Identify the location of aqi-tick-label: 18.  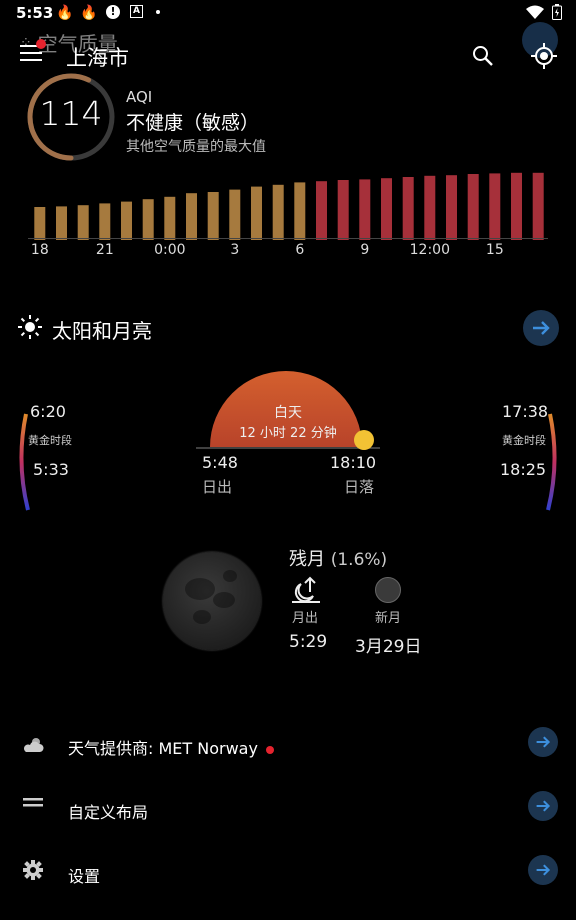
(39, 250).